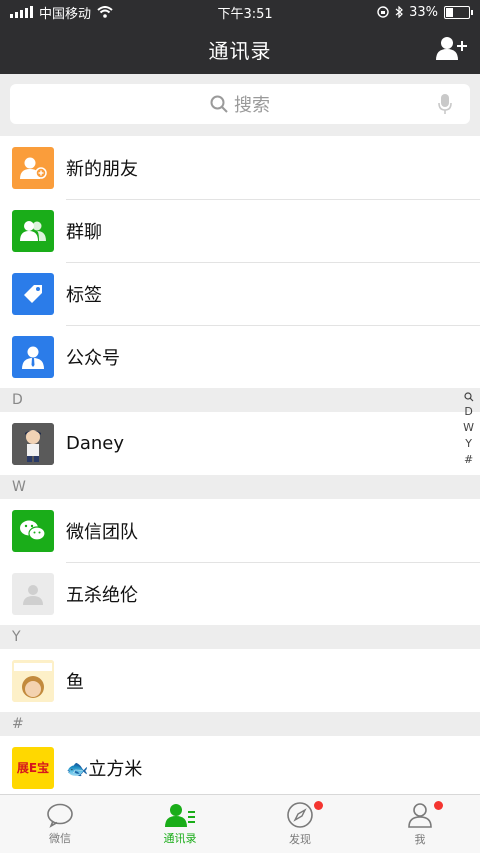 The image size is (480, 853). I want to click on microphone-icon, so click(445, 104).